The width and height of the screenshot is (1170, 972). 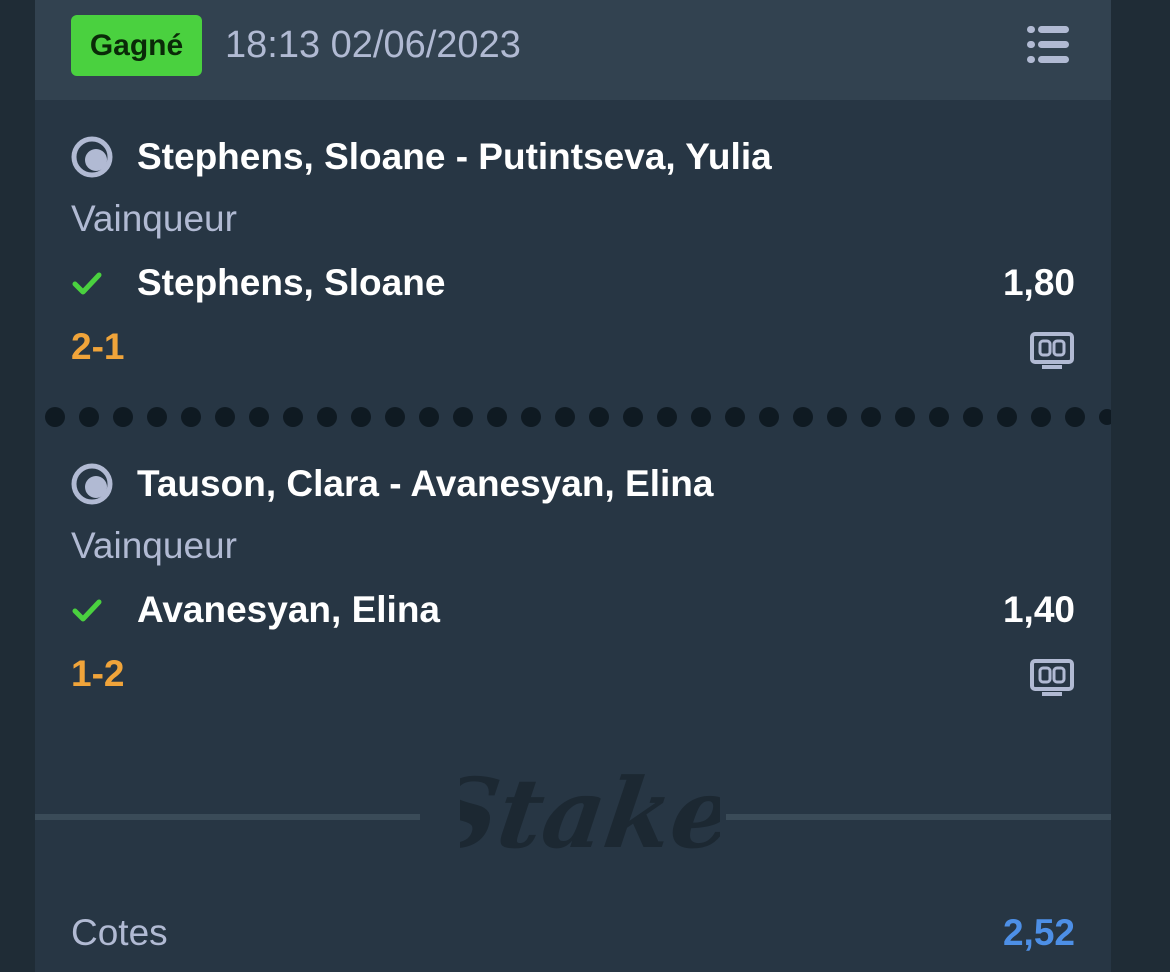 What do you see at coordinates (154, 545) in the screenshot?
I see `selection-2-market: Vainqueur` at bounding box center [154, 545].